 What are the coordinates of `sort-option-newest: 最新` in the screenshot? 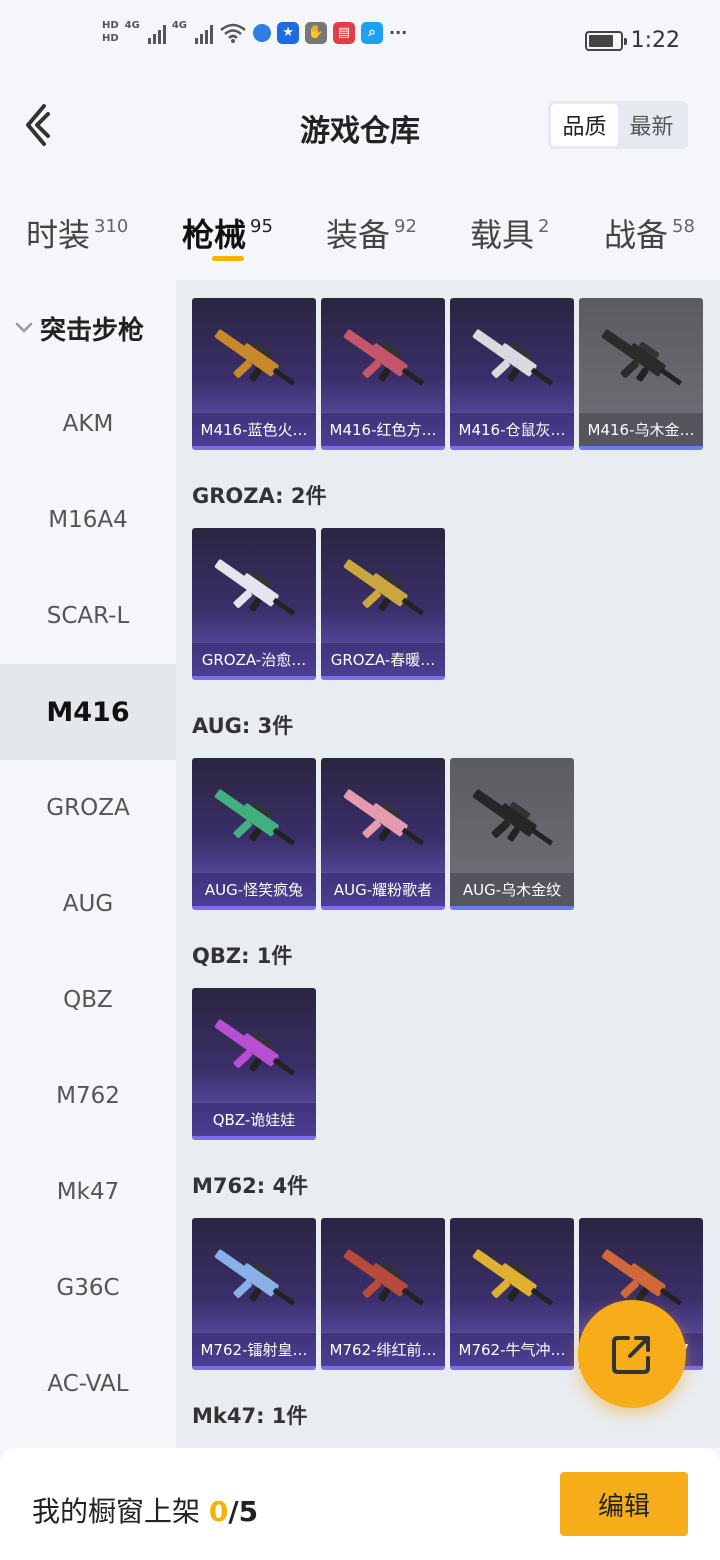 It's located at (651, 125).